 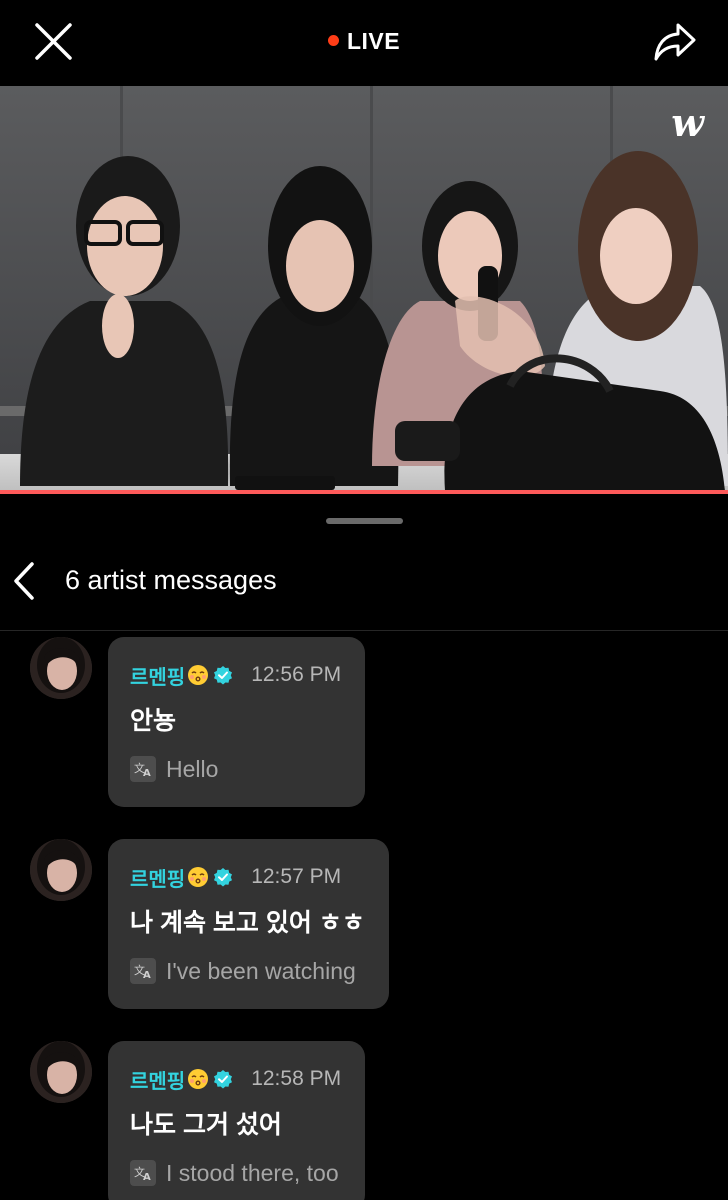 What do you see at coordinates (296, 674) in the screenshot?
I see `message-time: 12:56 PM` at bounding box center [296, 674].